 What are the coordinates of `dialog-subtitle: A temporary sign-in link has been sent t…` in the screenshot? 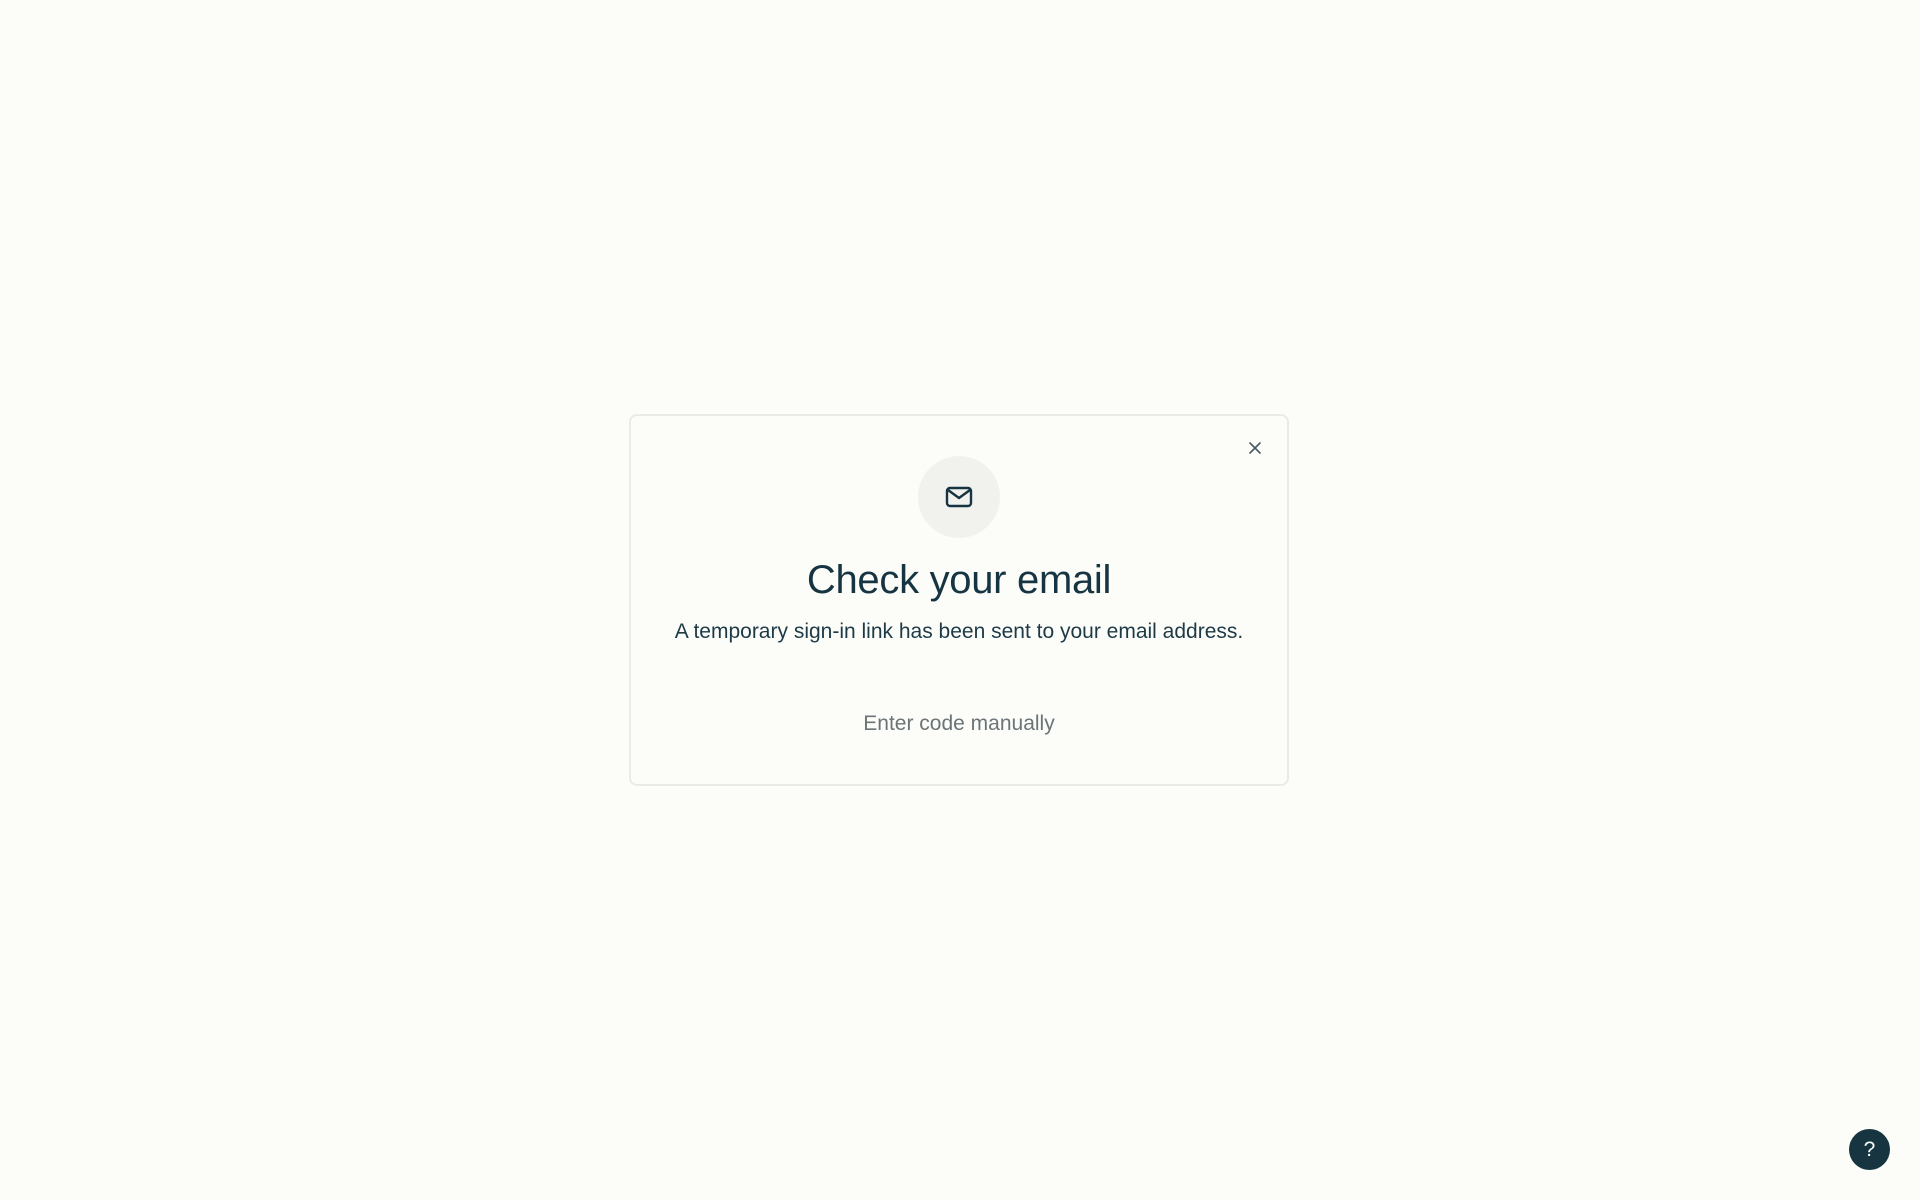 It's located at (959, 631).